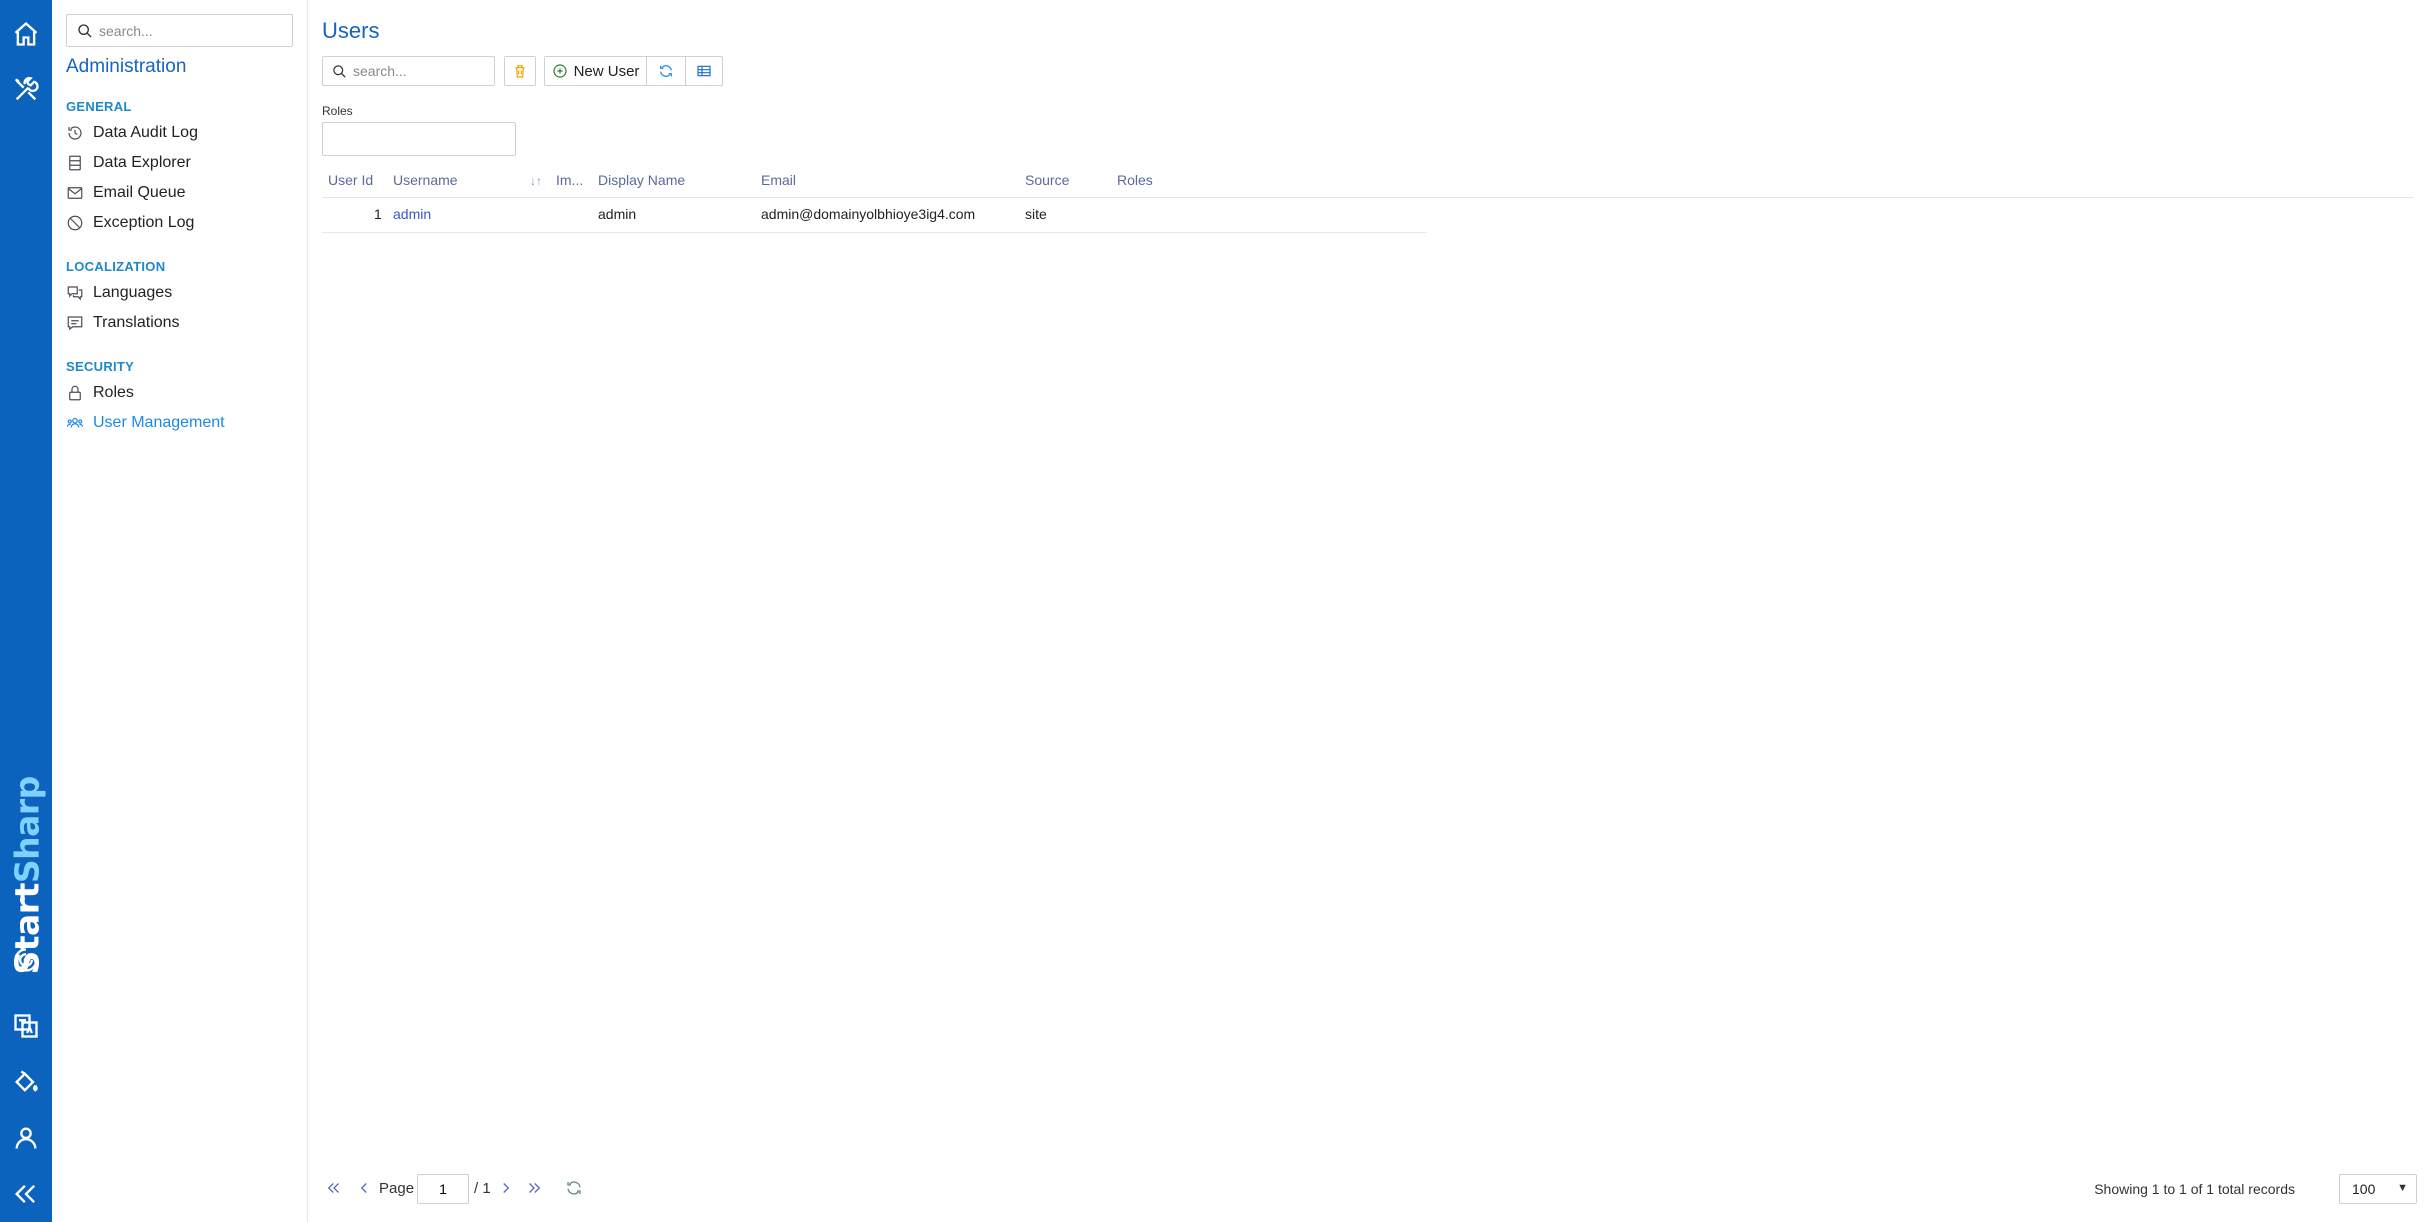 The width and height of the screenshot is (2428, 1222). I want to click on column-header-user-id: User Id, so click(350, 180).